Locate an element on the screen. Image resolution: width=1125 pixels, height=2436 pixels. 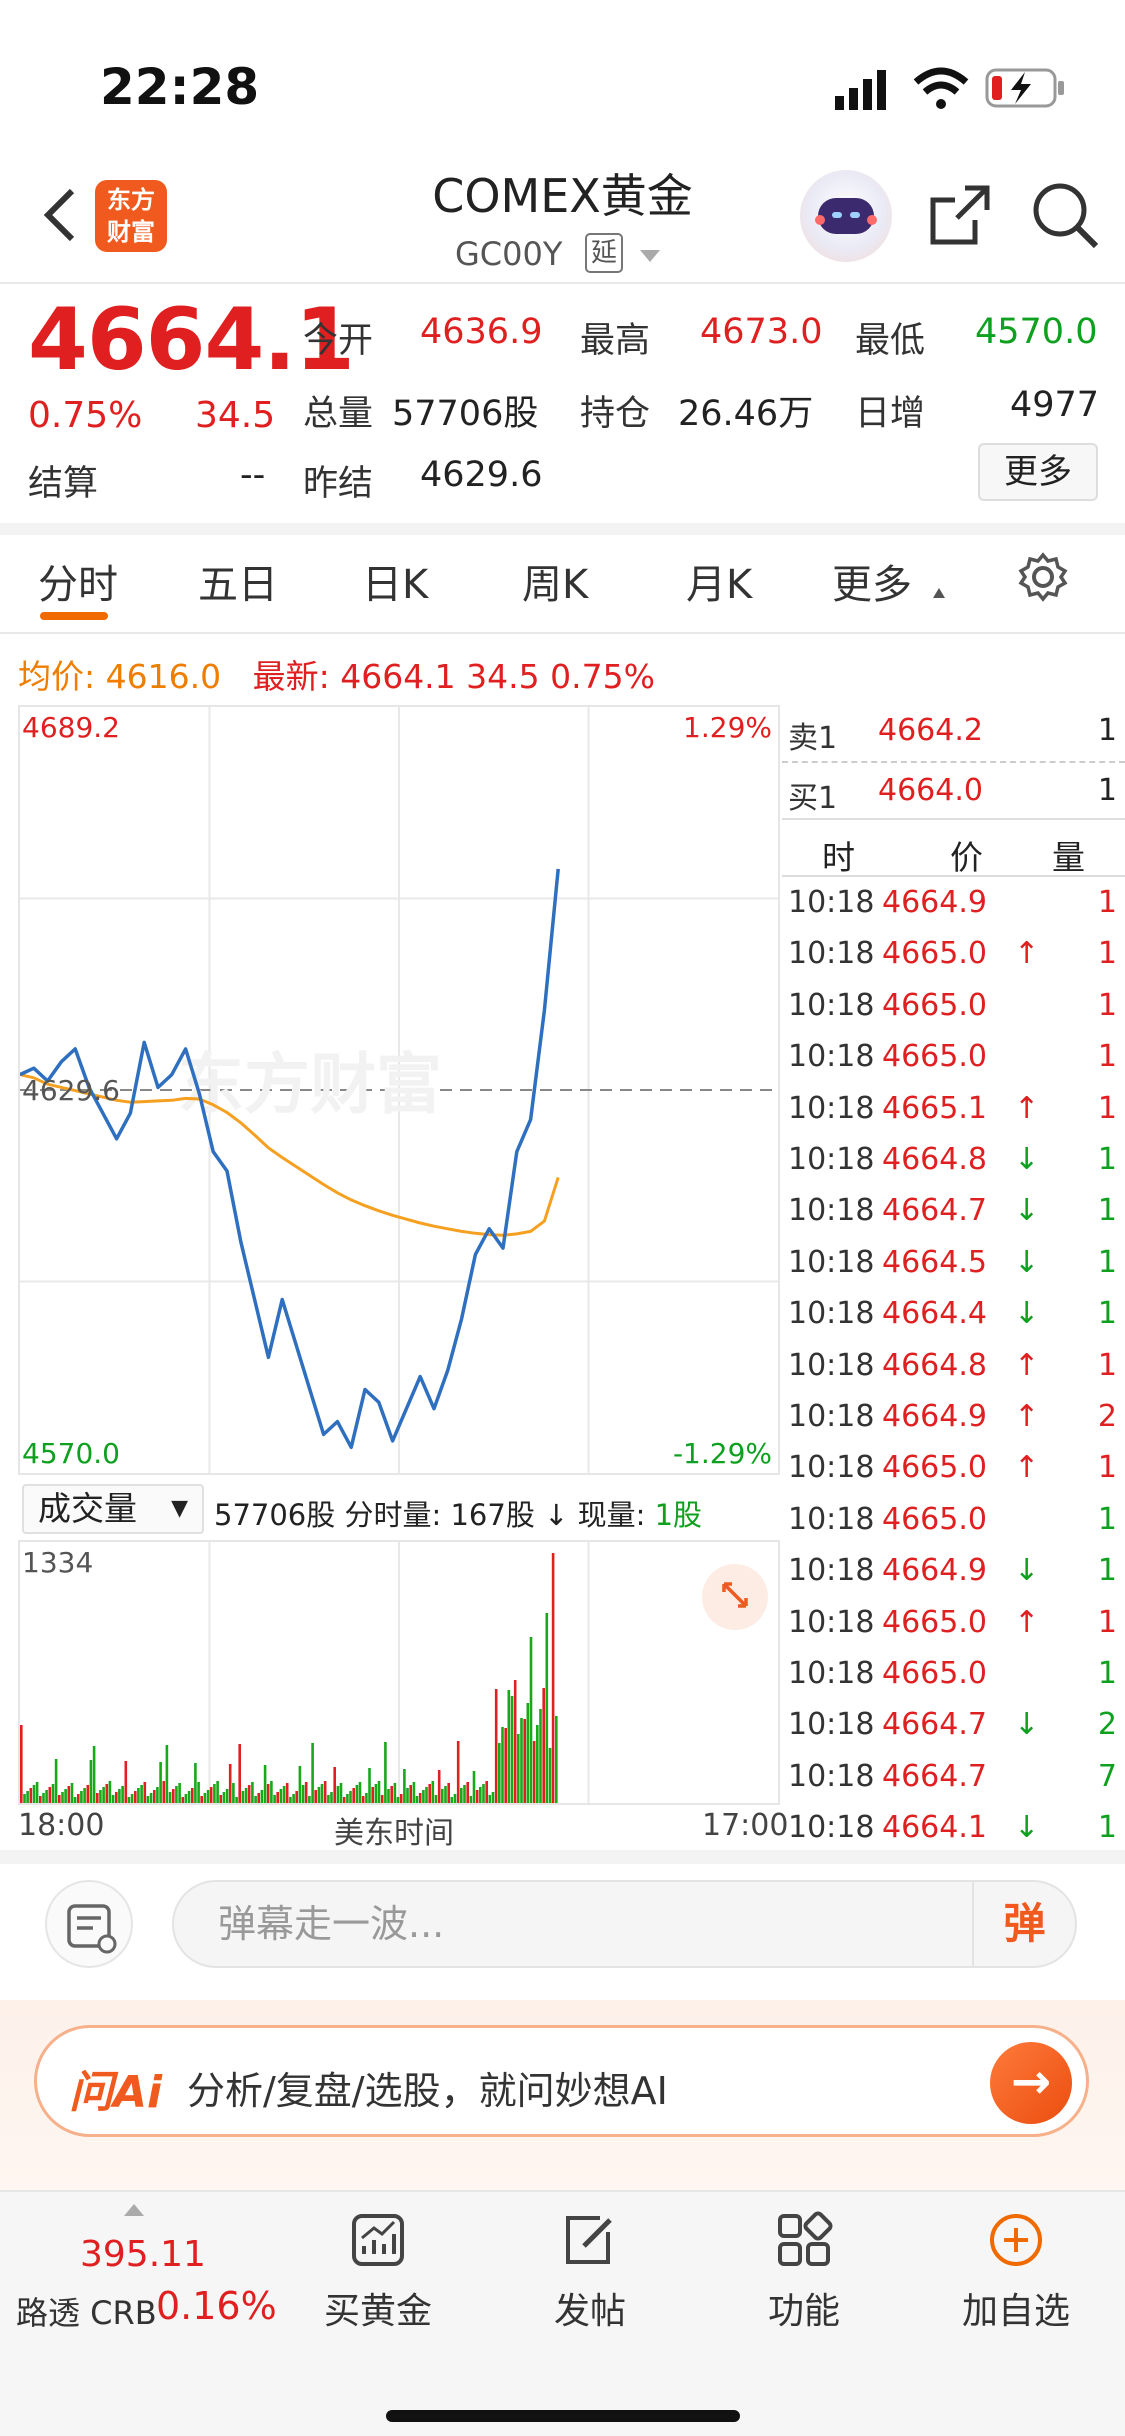
indicator-select-value: 成交量 is located at coordinates (87, 1508).